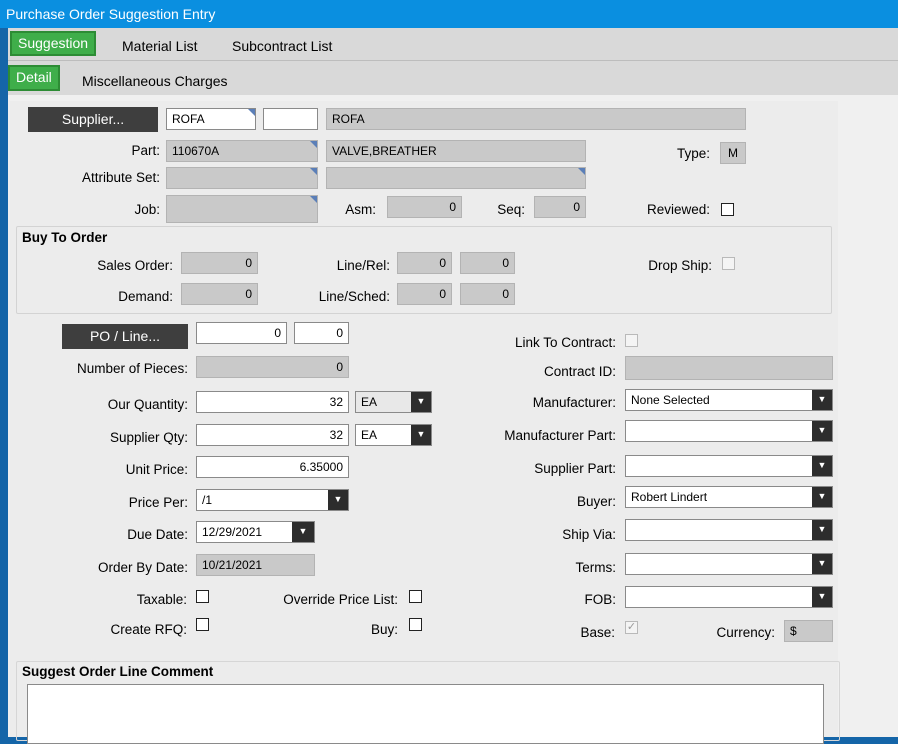 The height and width of the screenshot is (744, 898). What do you see at coordinates (442, 263) in the screenshot?
I see `line-text: 0` at bounding box center [442, 263].